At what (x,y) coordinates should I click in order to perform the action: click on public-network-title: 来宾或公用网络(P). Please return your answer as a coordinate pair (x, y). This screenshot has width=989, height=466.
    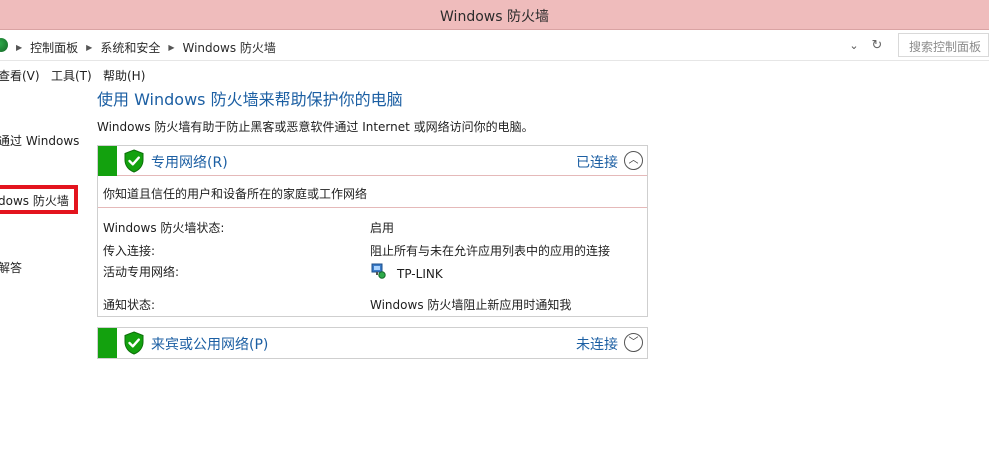
    Looking at the image, I should click on (210, 345).